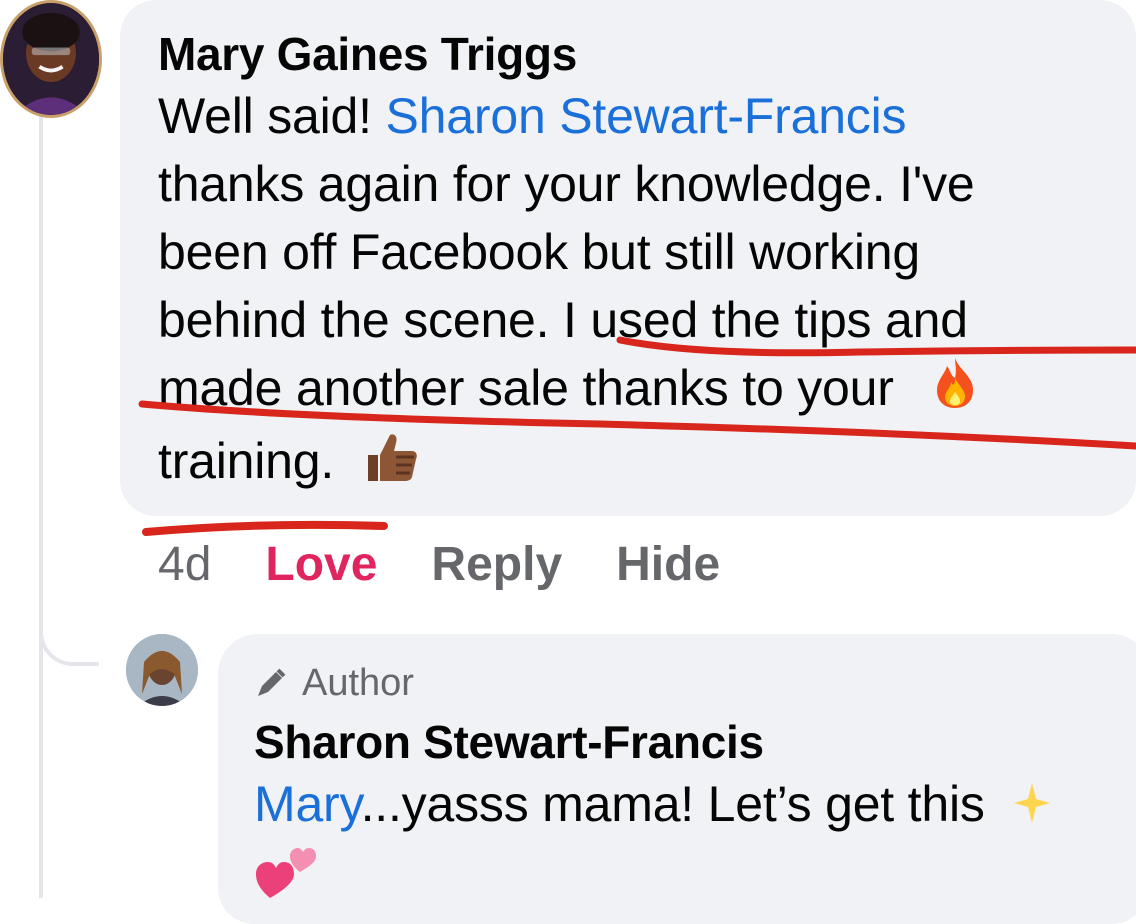 The height and width of the screenshot is (924, 1136). I want to click on comment-text: Well said!, so click(272, 116).